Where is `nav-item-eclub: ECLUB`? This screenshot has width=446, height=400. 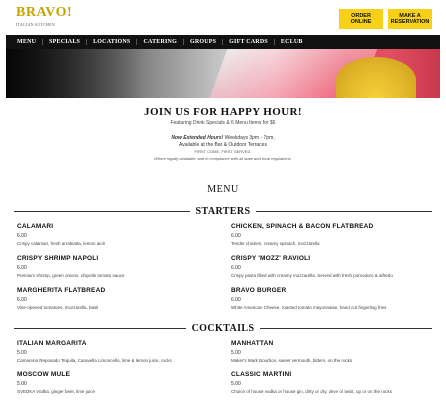
nav-item-eclub: ECLUB is located at coordinates (292, 42).